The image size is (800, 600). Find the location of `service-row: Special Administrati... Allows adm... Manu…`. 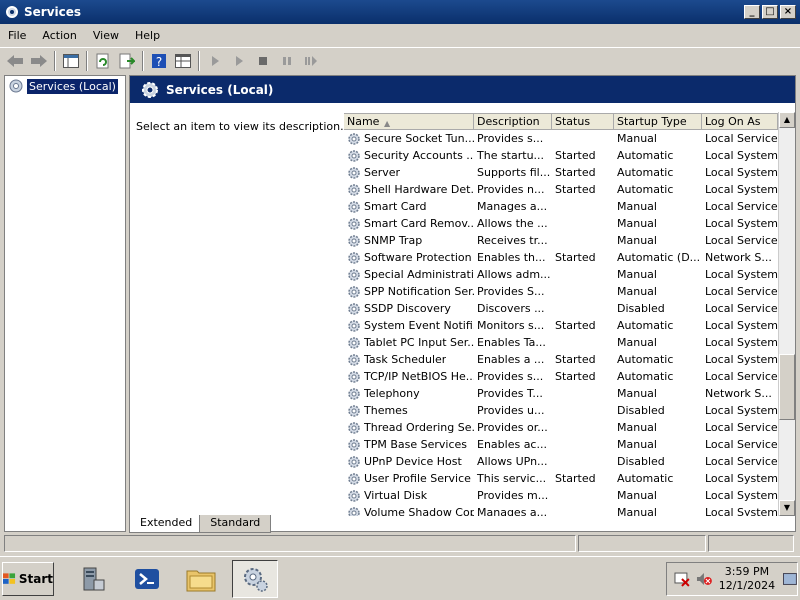

service-row: Special Administrati... Allows adm... Manu… is located at coordinates (569, 274).